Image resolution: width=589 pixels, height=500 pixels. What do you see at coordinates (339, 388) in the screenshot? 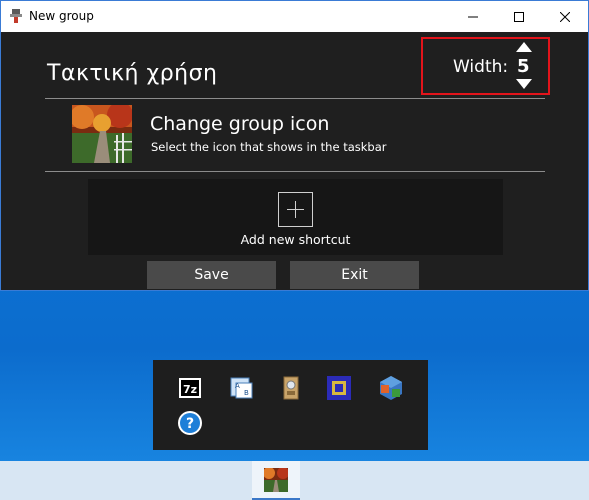
I see `cpu-icon` at bounding box center [339, 388].